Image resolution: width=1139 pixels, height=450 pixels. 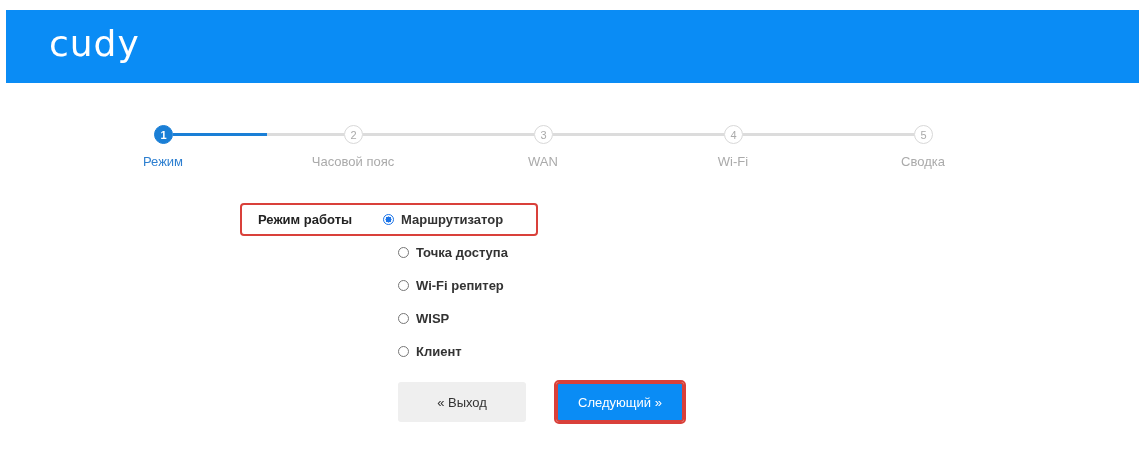 I want to click on step-label: Сводка, so click(x=923, y=161).